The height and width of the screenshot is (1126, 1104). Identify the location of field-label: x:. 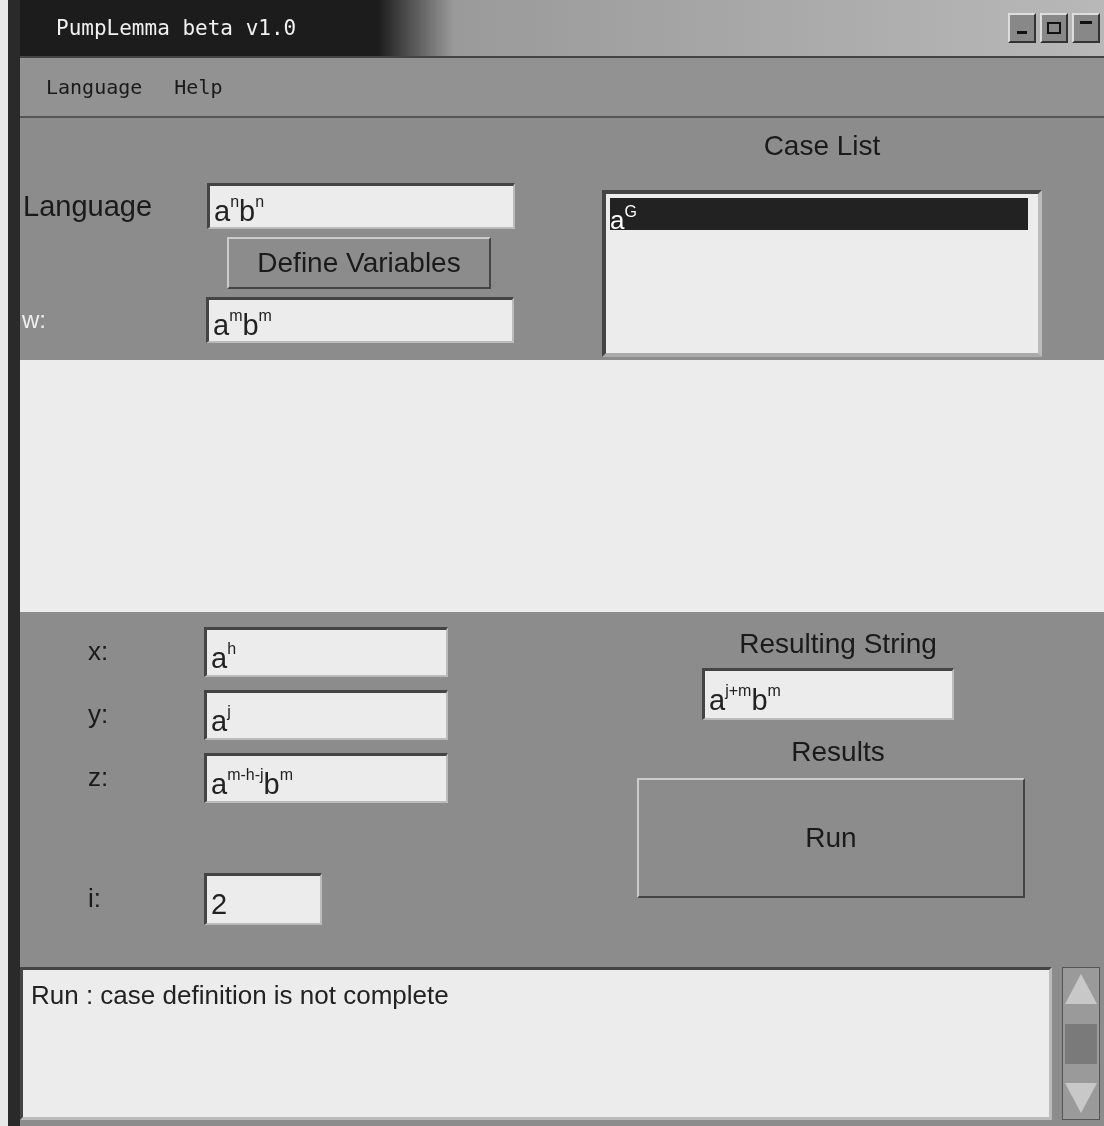
(98, 651).